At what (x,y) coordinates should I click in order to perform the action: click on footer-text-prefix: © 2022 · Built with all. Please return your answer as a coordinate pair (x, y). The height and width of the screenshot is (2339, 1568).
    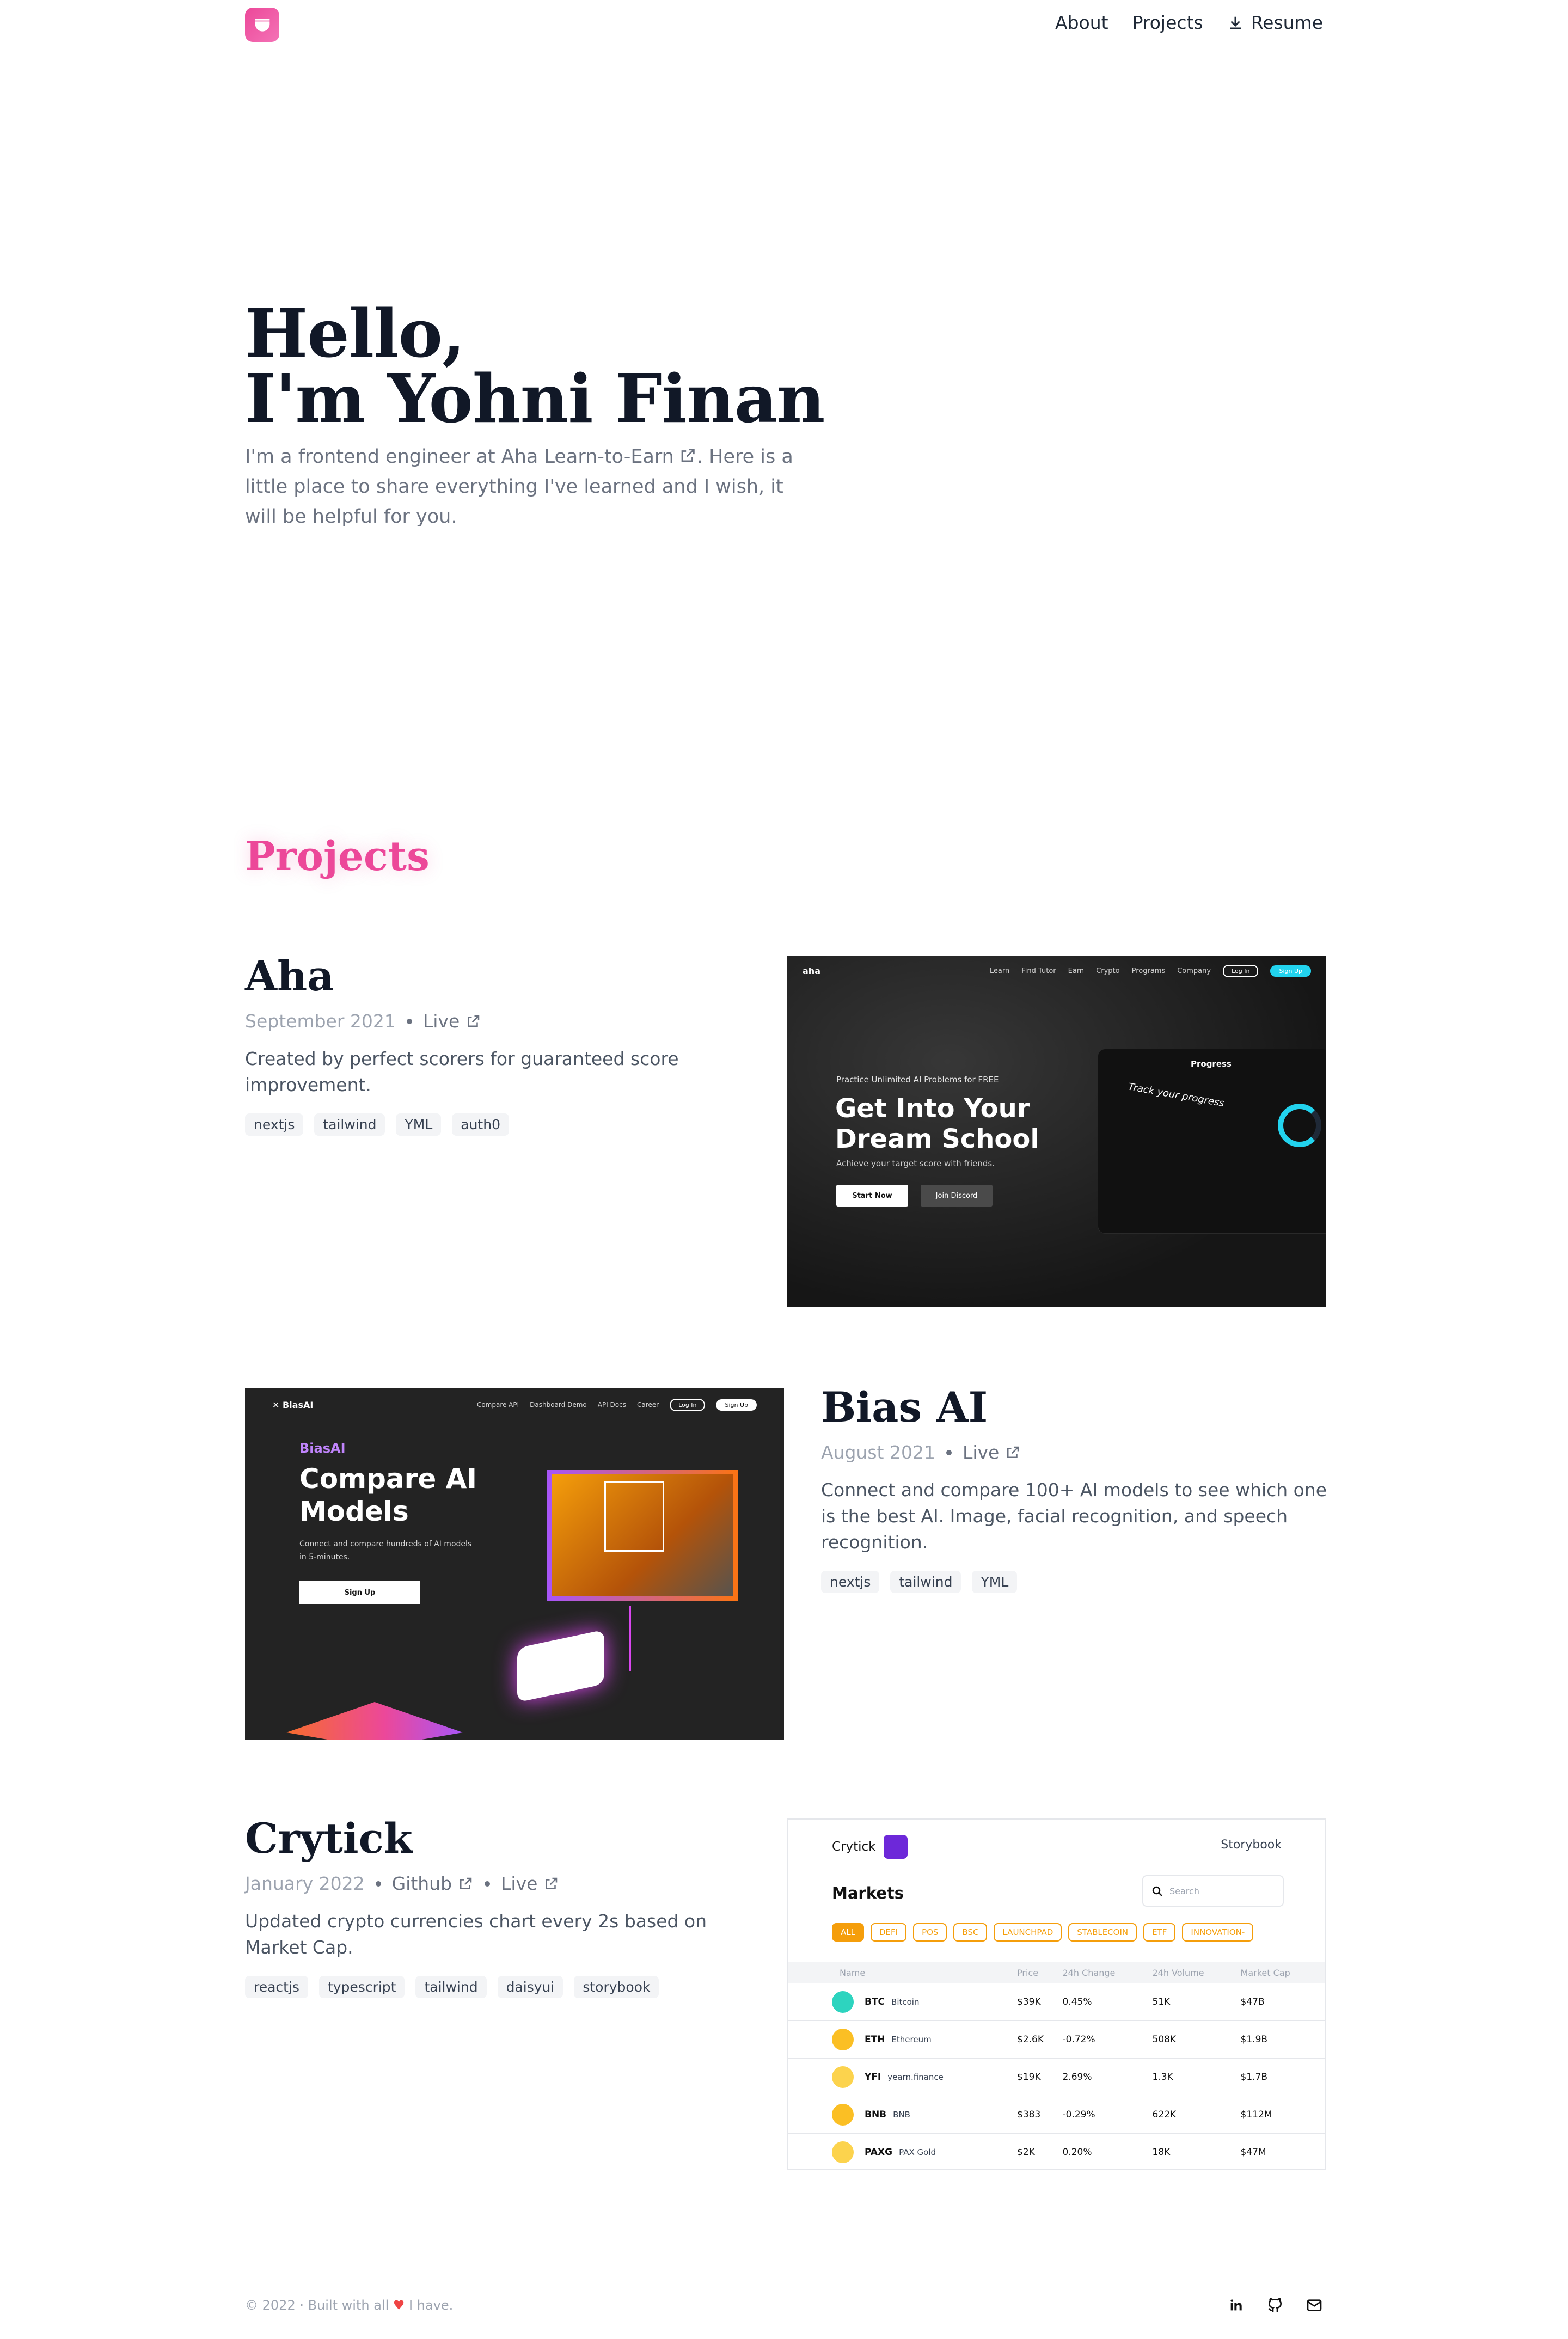
    Looking at the image, I should click on (319, 2305).